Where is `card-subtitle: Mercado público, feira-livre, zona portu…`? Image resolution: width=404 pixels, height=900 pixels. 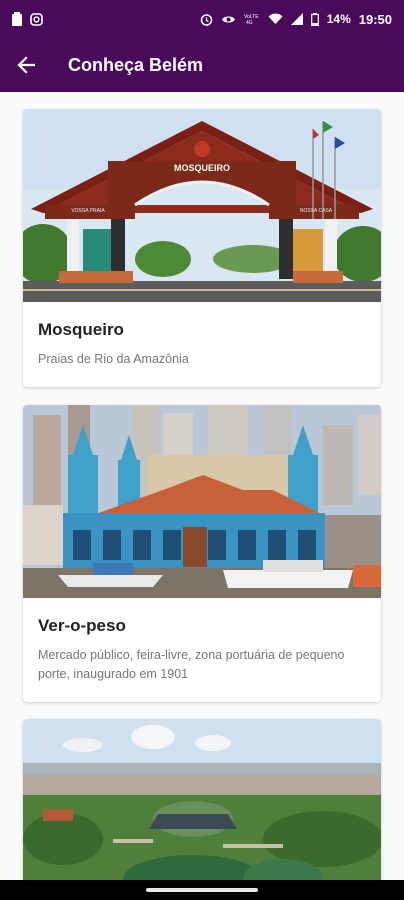 card-subtitle: Mercado público, feira-livre, zona portu… is located at coordinates (191, 664).